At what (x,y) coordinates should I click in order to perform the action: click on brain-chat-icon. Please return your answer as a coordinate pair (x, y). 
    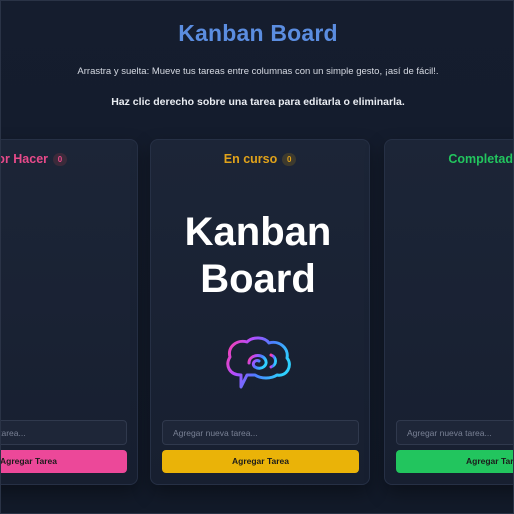
    Looking at the image, I should click on (258, 365).